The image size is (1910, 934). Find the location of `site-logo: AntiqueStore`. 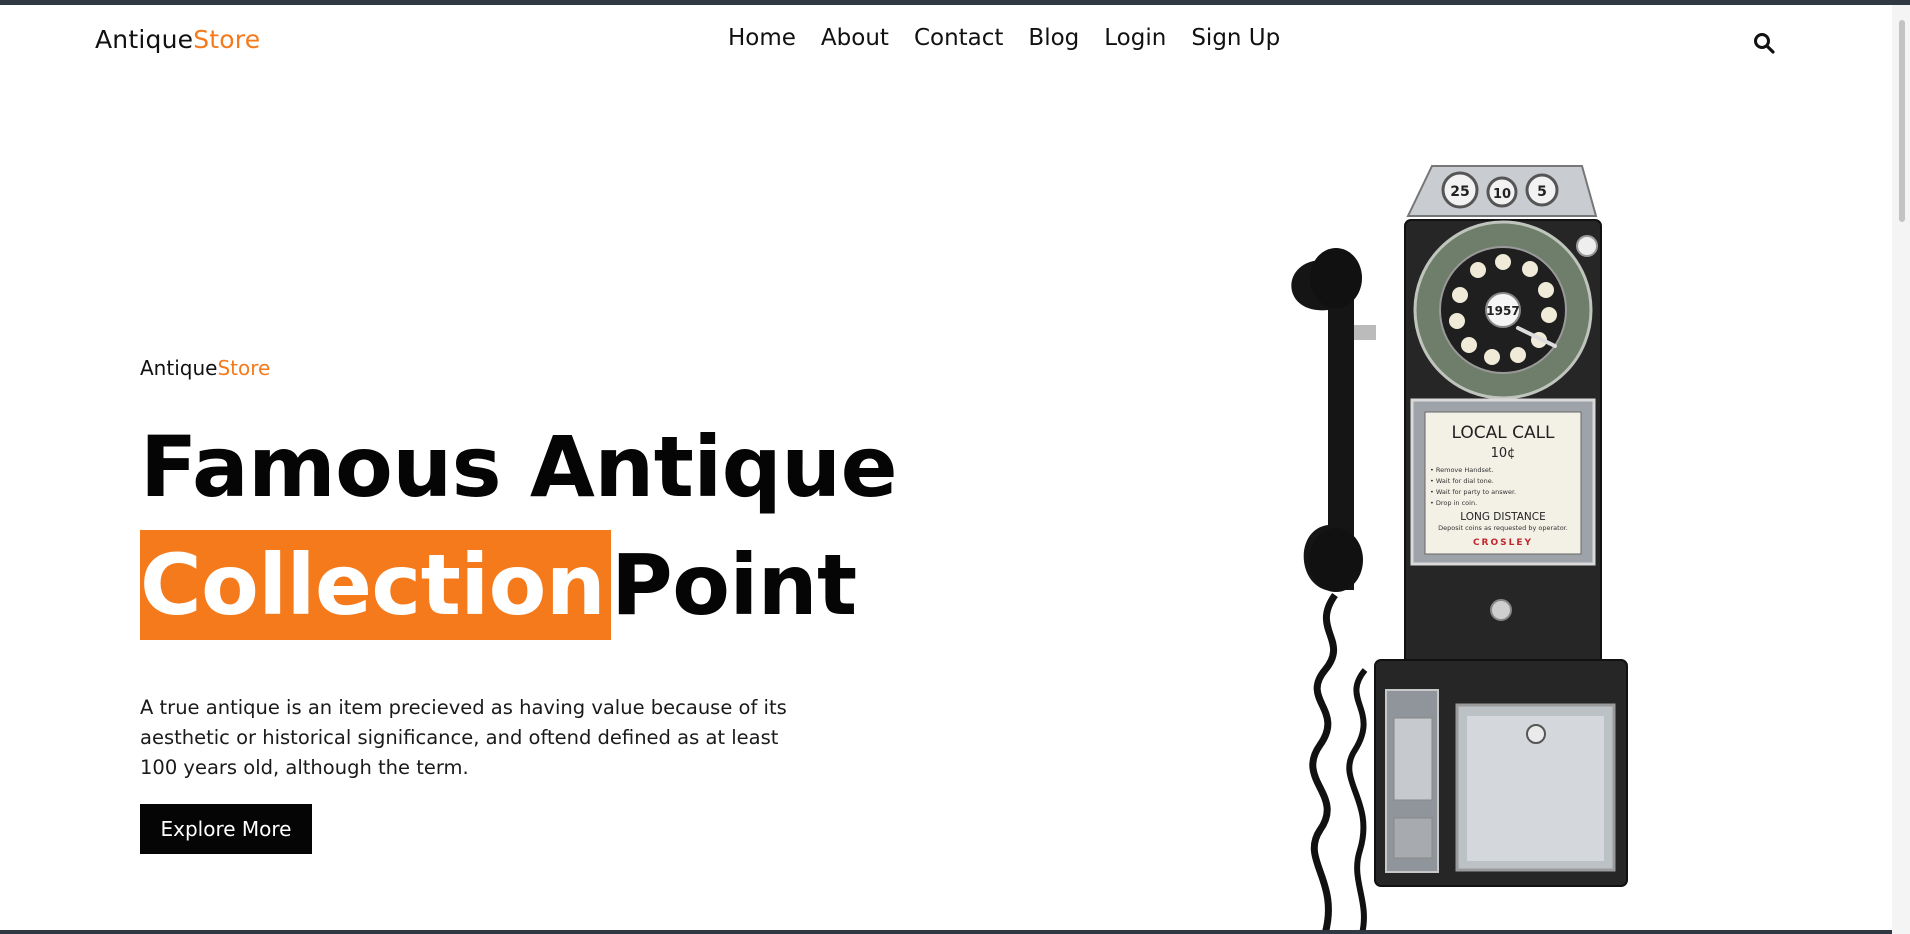

site-logo: AntiqueStore is located at coordinates (177, 39).